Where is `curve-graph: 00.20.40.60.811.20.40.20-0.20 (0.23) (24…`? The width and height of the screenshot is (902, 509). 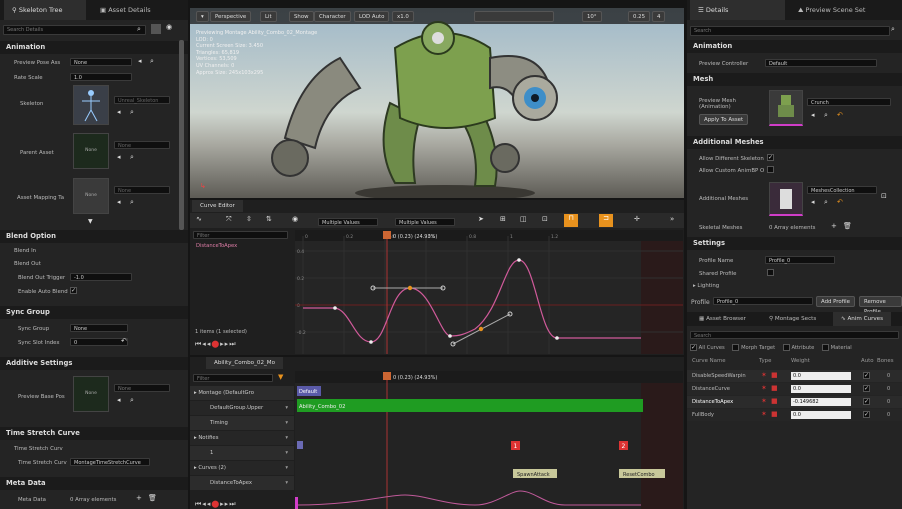 curve-graph: 00.20.40.60.811.20.40.20-0.20 (0.23) (24… is located at coordinates (489, 292).